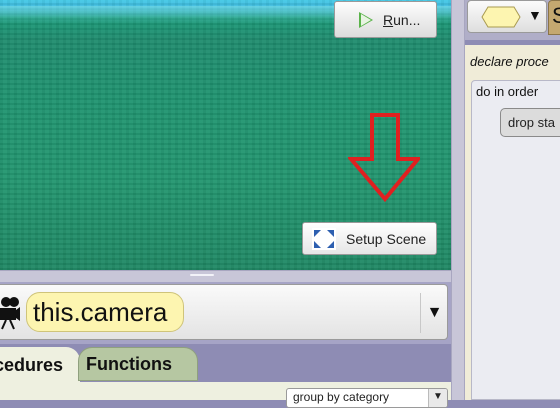 This screenshot has width=560, height=408. What do you see at coordinates (202, 275) in the screenshot?
I see `splitter-grip` at bounding box center [202, 275].